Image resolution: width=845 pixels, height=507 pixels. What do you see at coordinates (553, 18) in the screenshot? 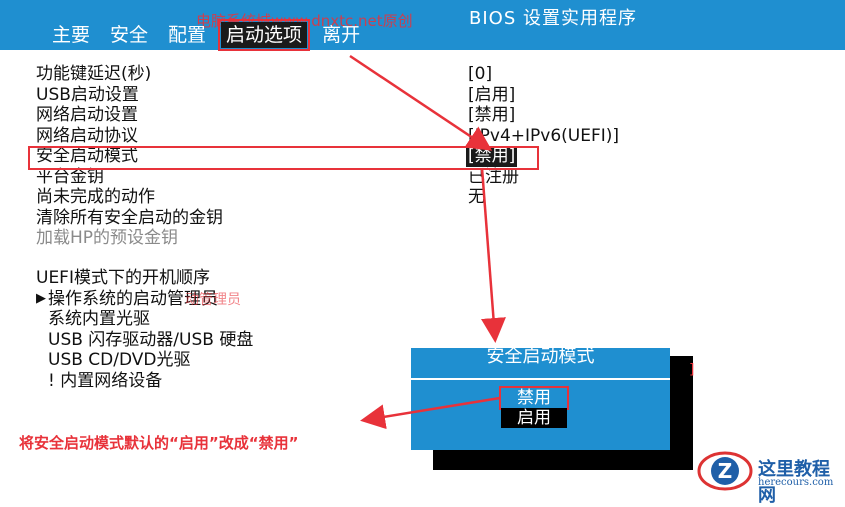
I see `bios-title: BIOS 设置实用程序` at bounding box center [553, 18].